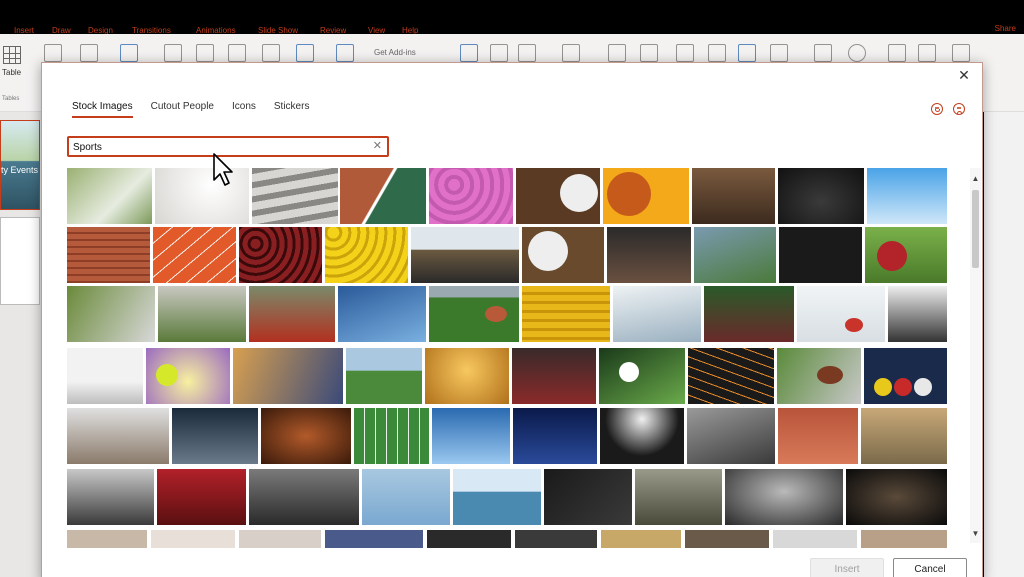  I want to click on 3d-models-icon, so click(237, 53).